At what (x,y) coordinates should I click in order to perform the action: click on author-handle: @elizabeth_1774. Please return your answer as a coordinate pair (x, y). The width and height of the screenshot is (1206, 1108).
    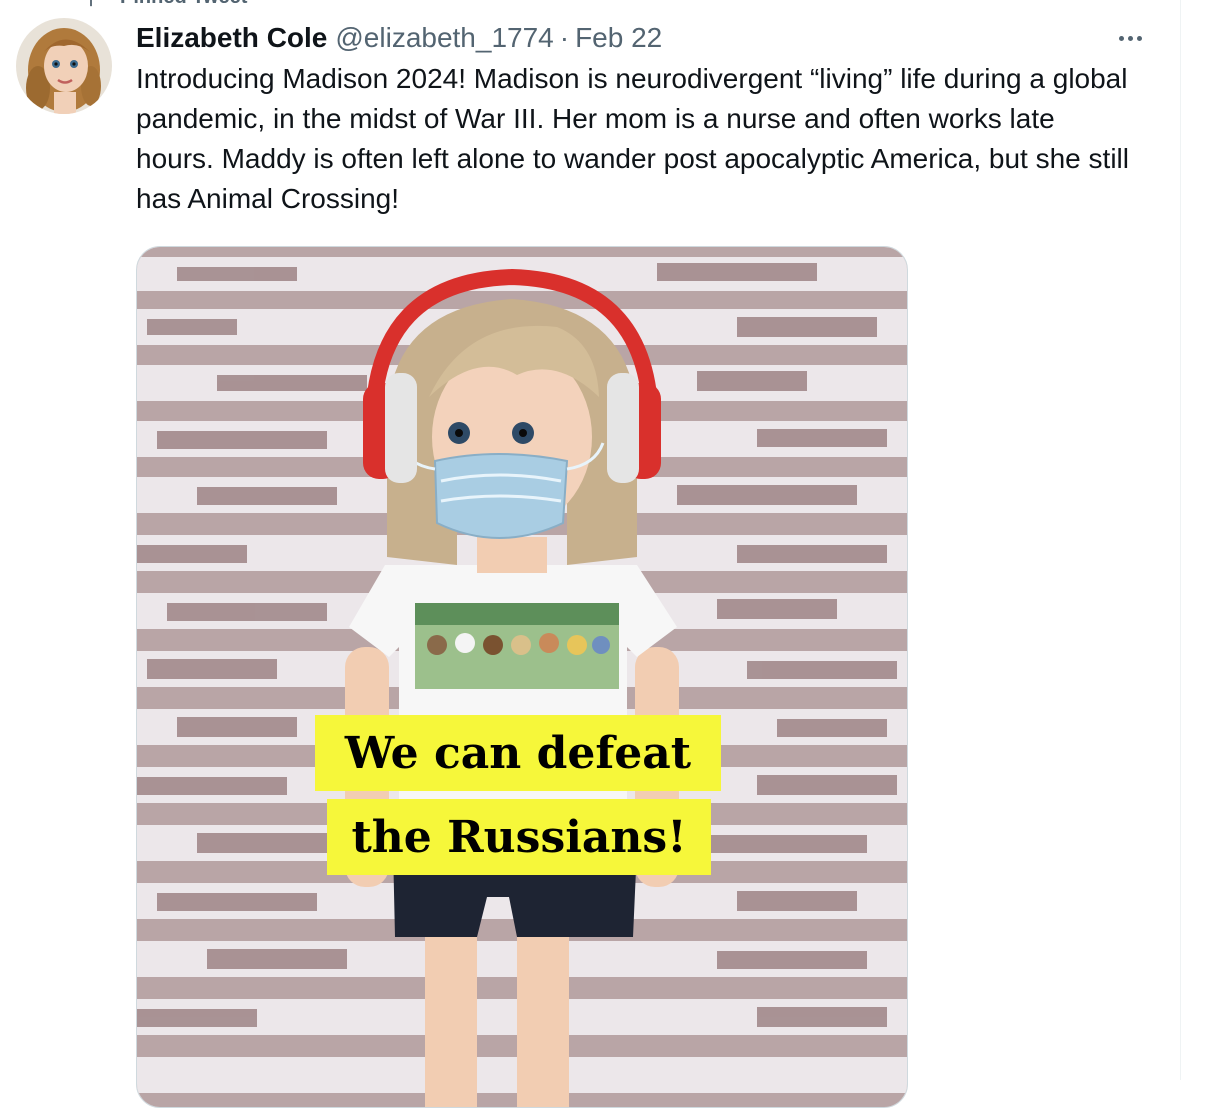
    Looking at the image, I should click on (444, 38).